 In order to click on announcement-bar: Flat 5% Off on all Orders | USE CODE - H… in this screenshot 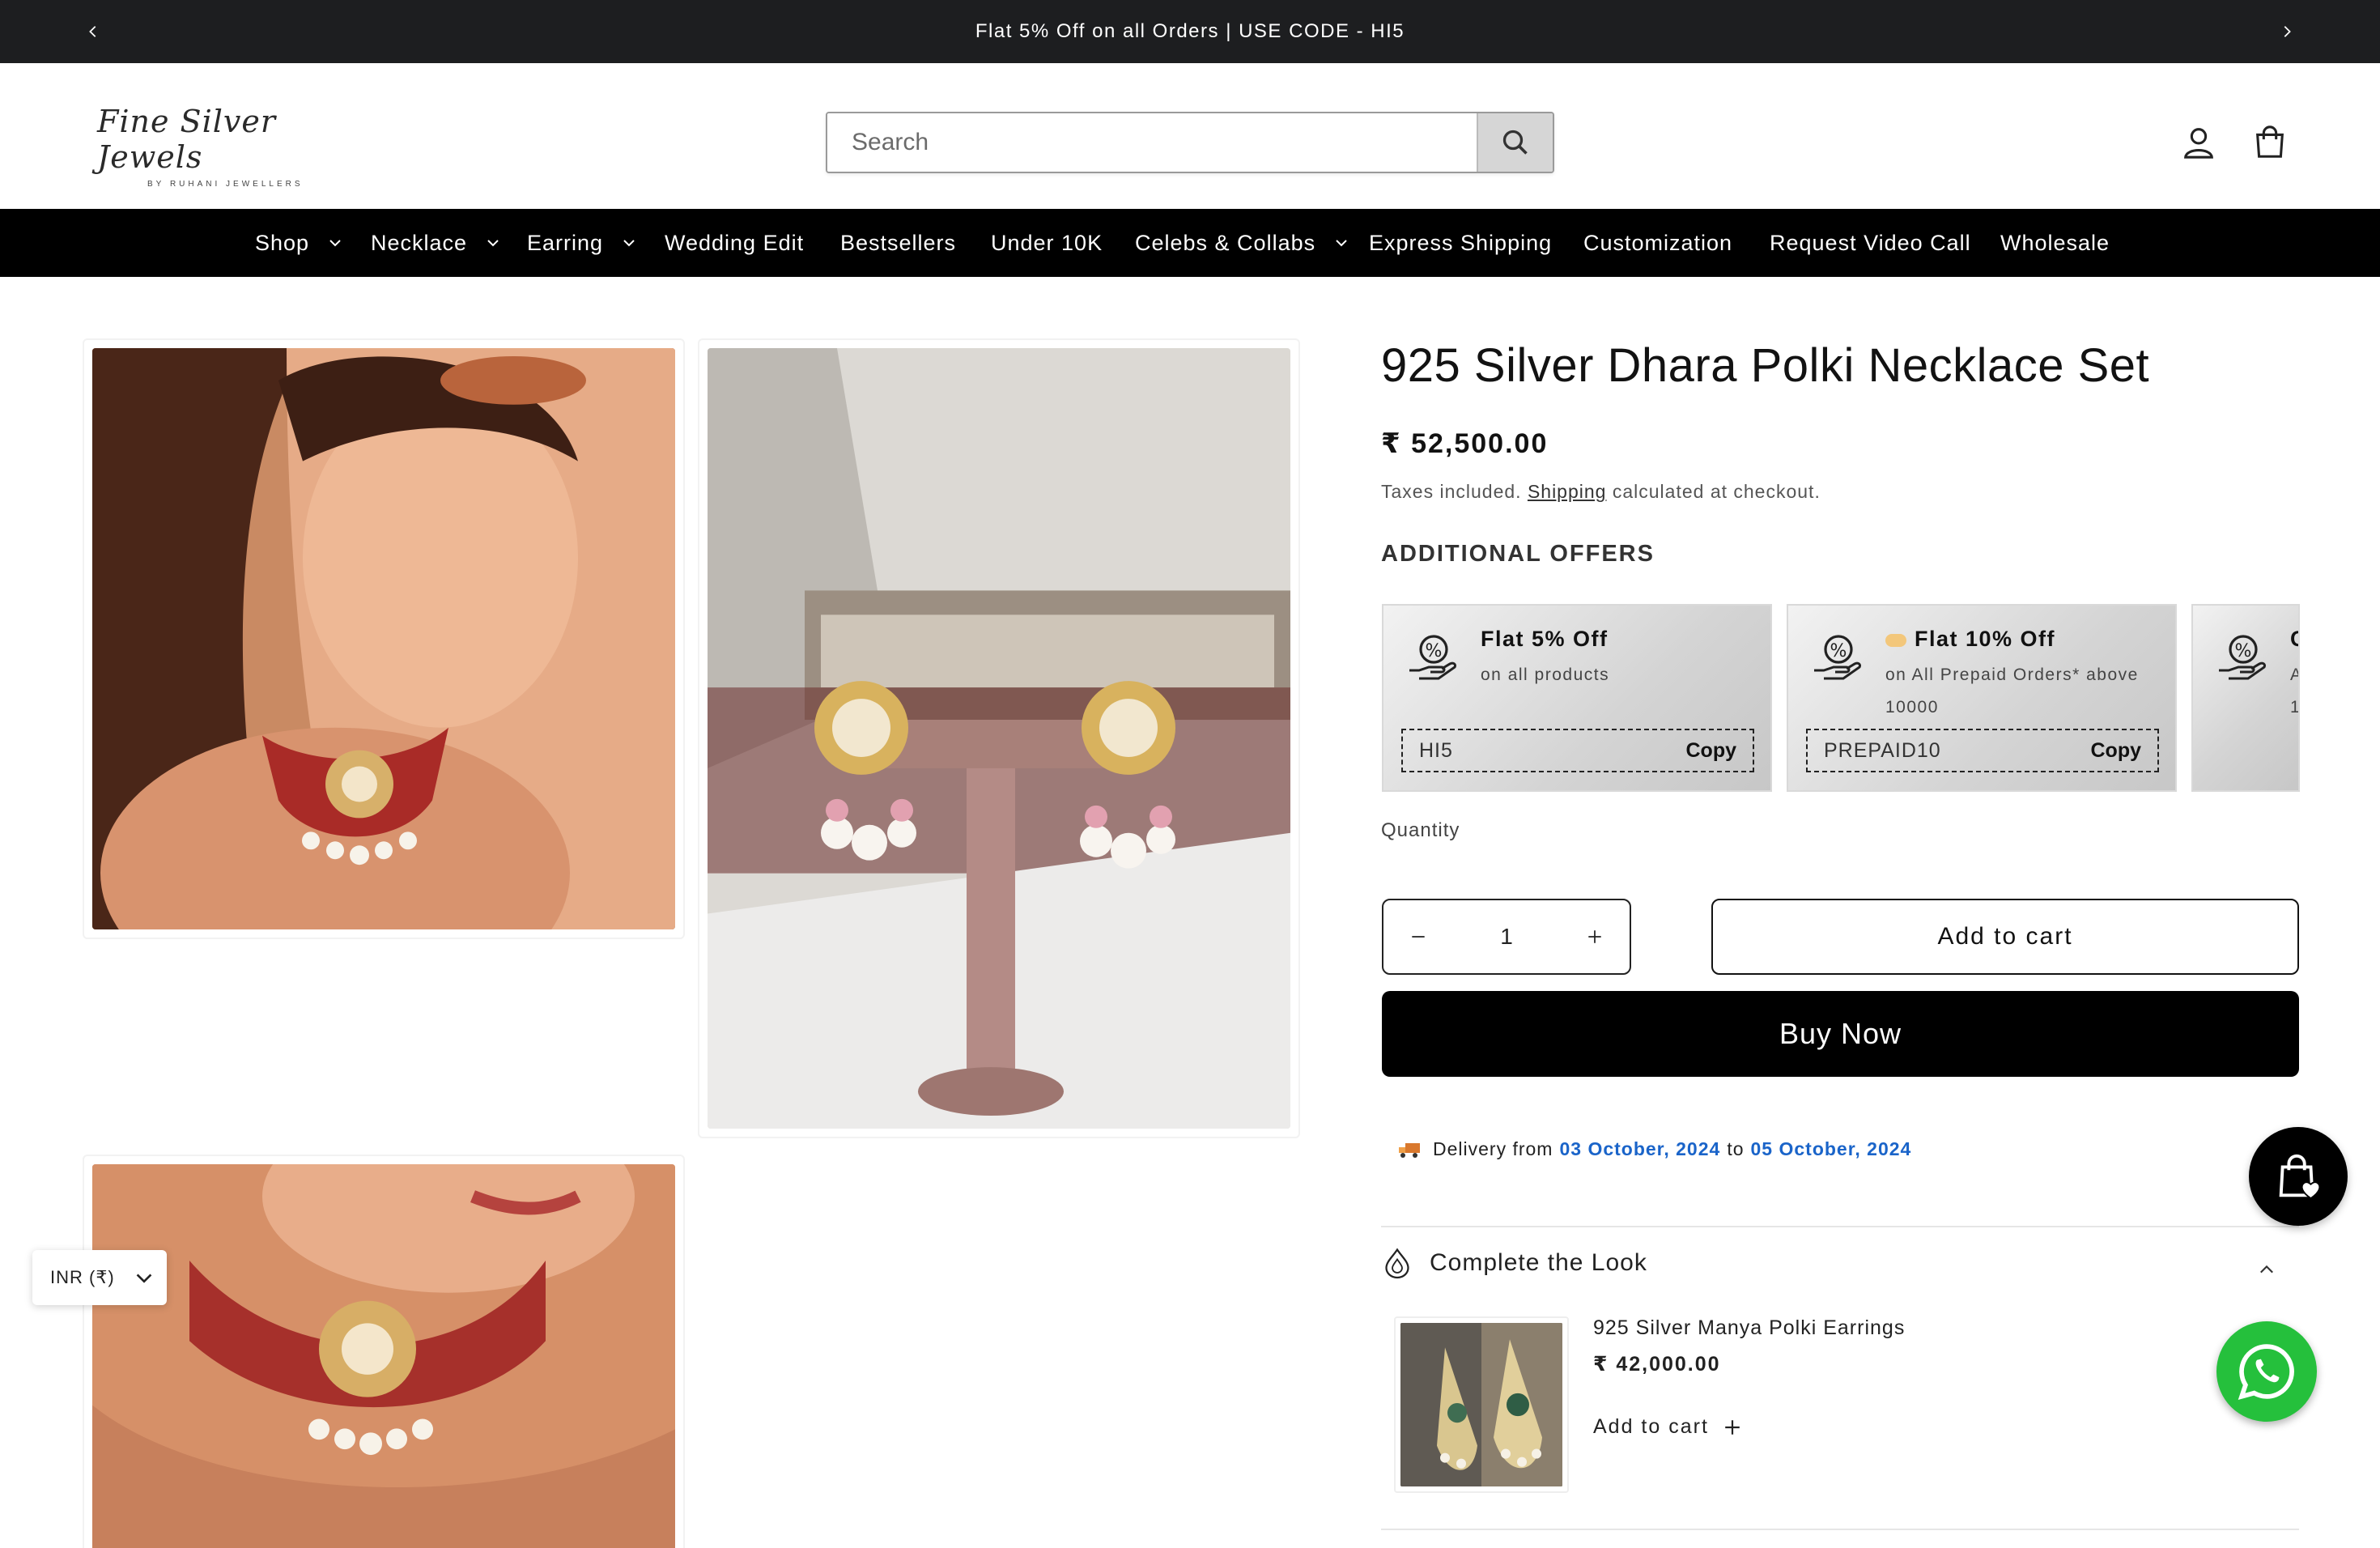, I will do `click(1190, 31)`.